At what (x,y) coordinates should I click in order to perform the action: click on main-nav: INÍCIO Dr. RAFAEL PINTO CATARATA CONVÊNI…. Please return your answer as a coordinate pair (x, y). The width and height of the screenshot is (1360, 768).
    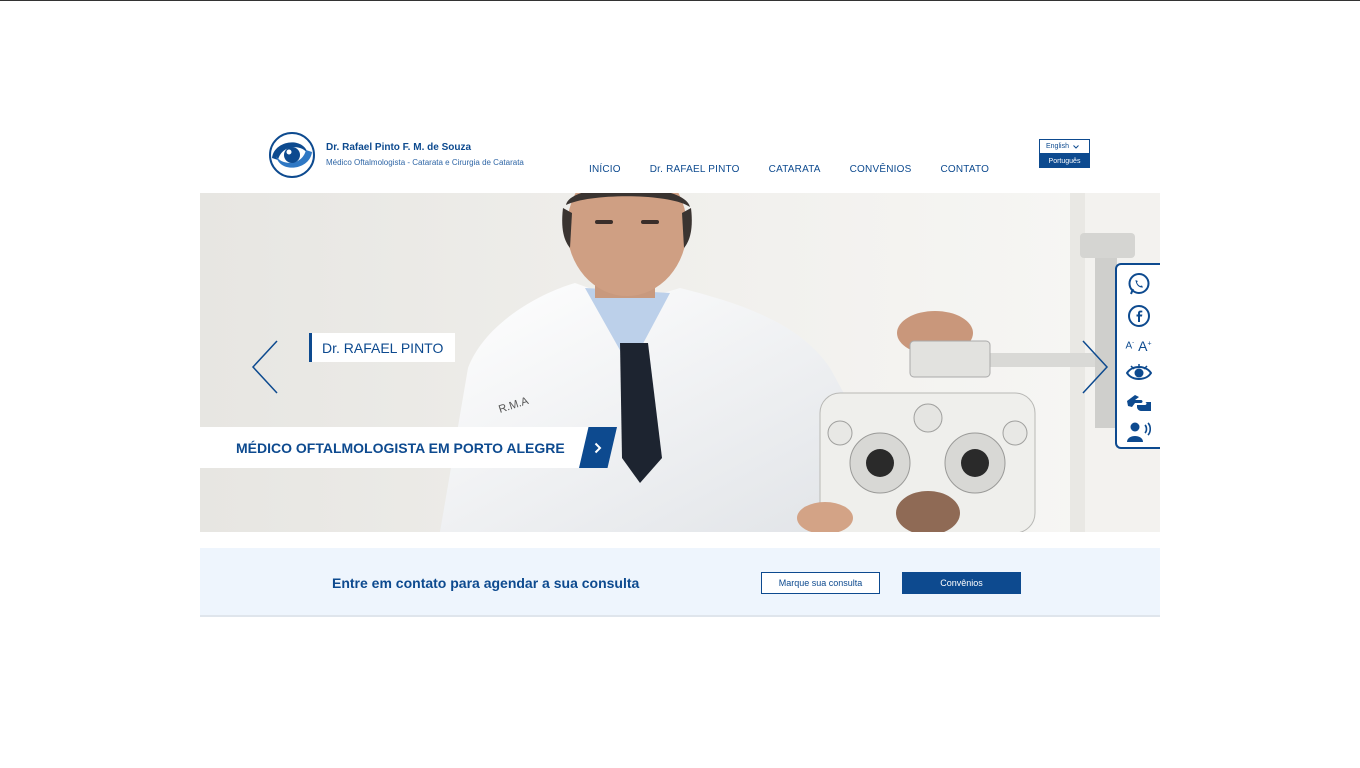
    Looking at the image, I should click on (789, 169).